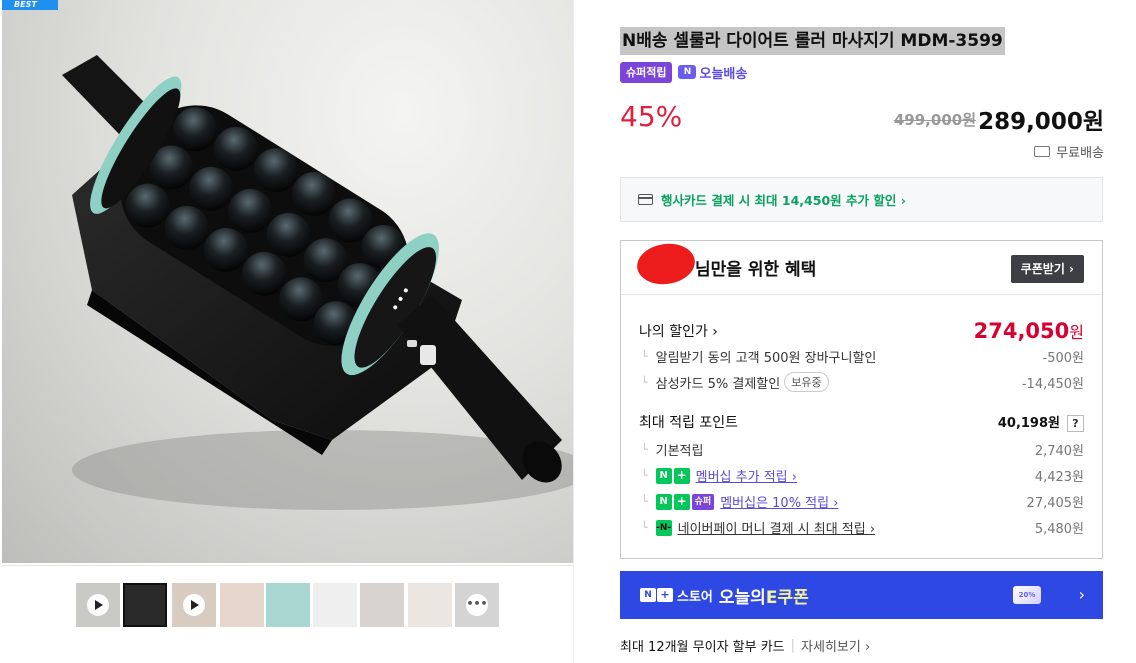 The height and width of the screenshot is (663, 1136). What do you see at coordinates (742, 597) in the screenshot?
I see `ecoupon-today: 오늘의` at bounding box center [742, 597].